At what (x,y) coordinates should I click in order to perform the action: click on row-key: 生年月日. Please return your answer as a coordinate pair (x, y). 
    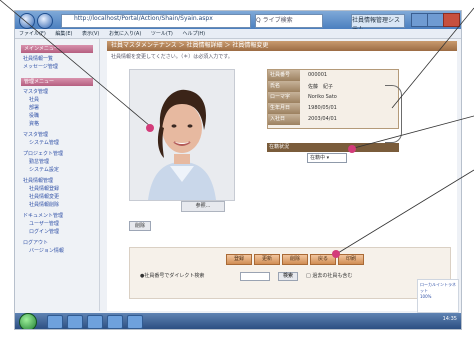
    Looking at the image, I should click on (284, 108).